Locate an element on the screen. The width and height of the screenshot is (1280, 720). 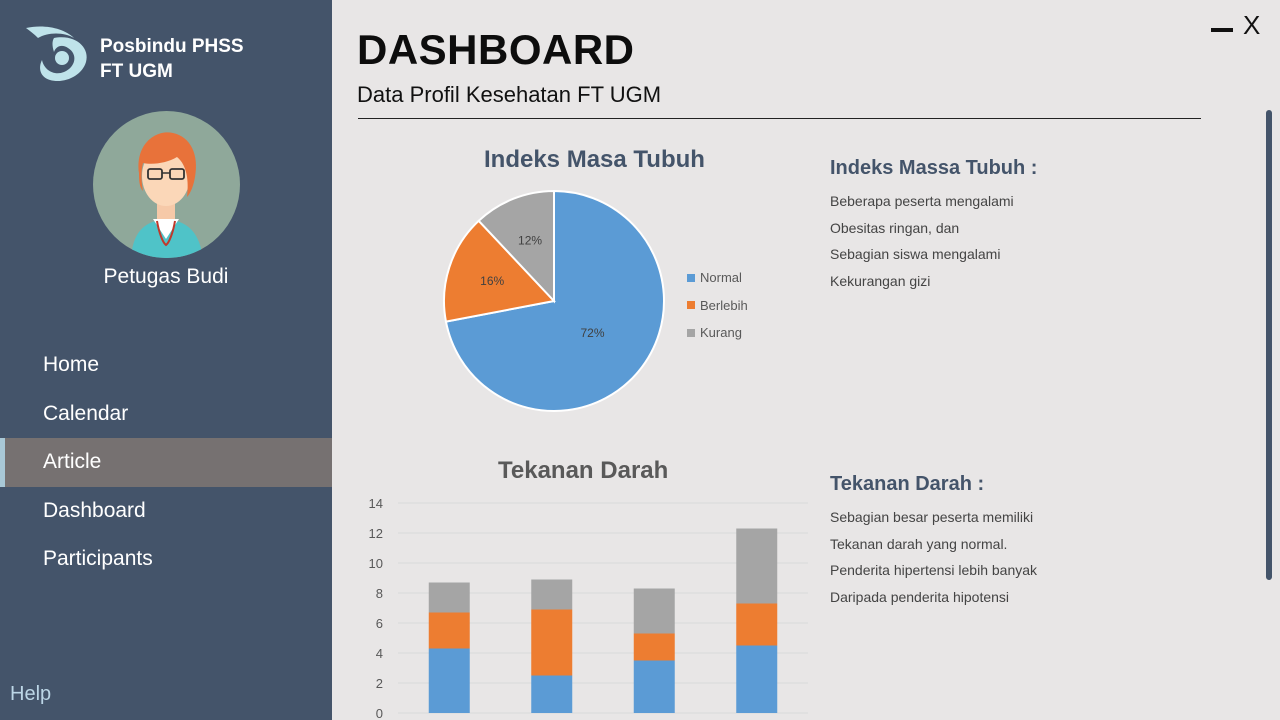
bmi-pie-chart: 72% 16% 12% is located at coordinates (554, 300).